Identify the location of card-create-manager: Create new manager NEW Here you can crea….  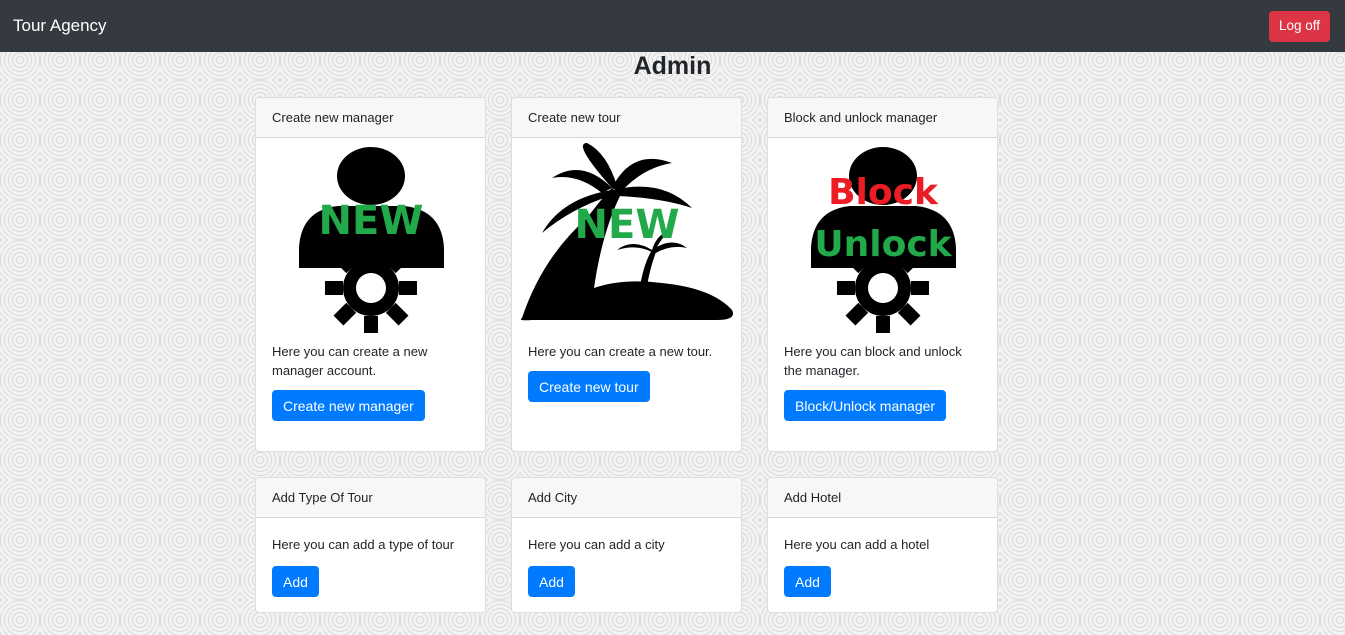
(370, 274).